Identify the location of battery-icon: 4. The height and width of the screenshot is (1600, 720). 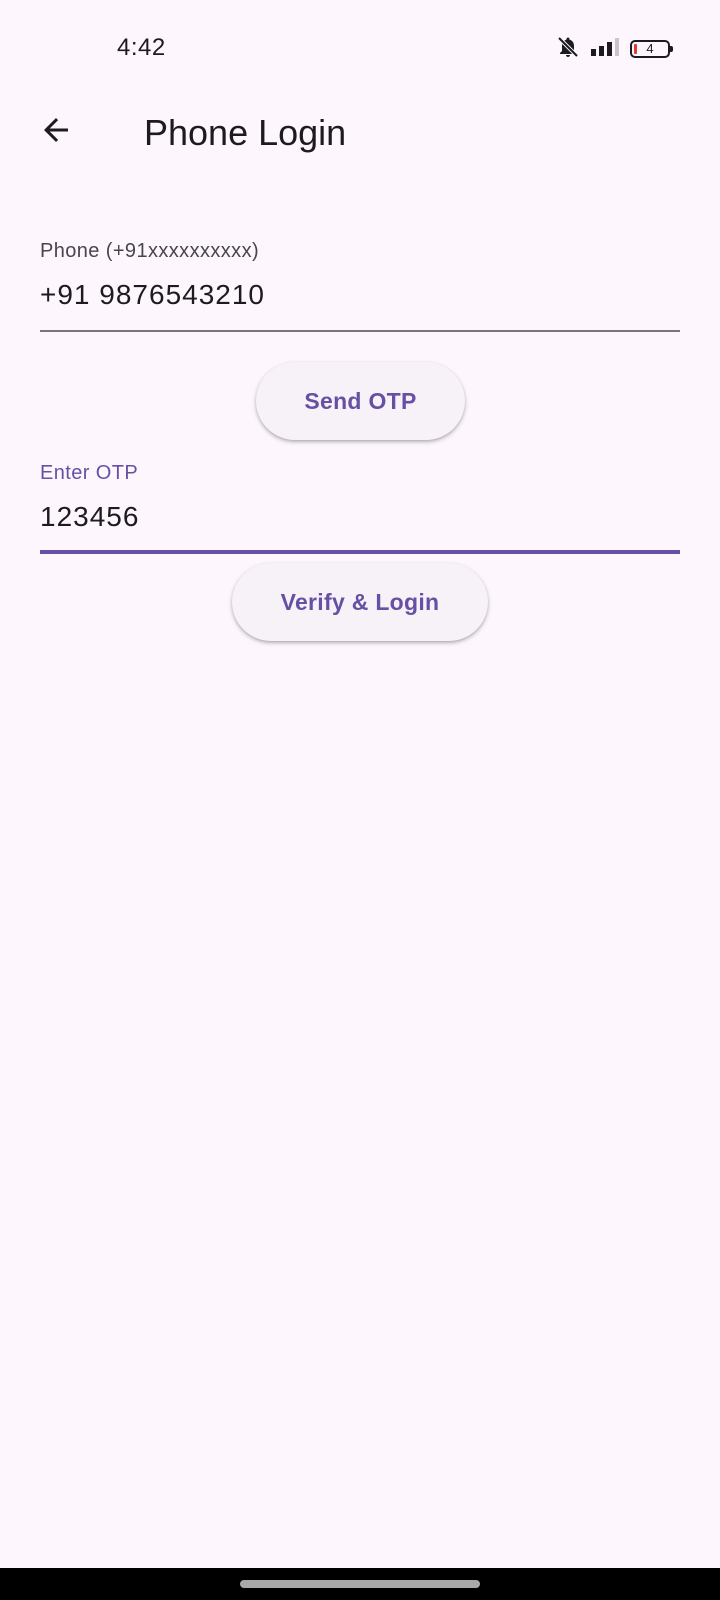
(651, 49).